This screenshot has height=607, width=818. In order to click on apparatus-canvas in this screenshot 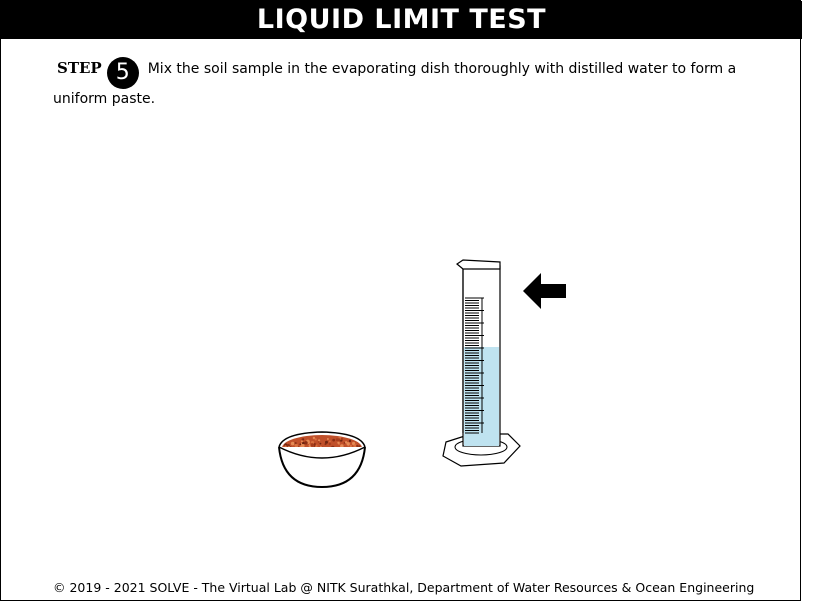, I will do `click(422, 374)`.